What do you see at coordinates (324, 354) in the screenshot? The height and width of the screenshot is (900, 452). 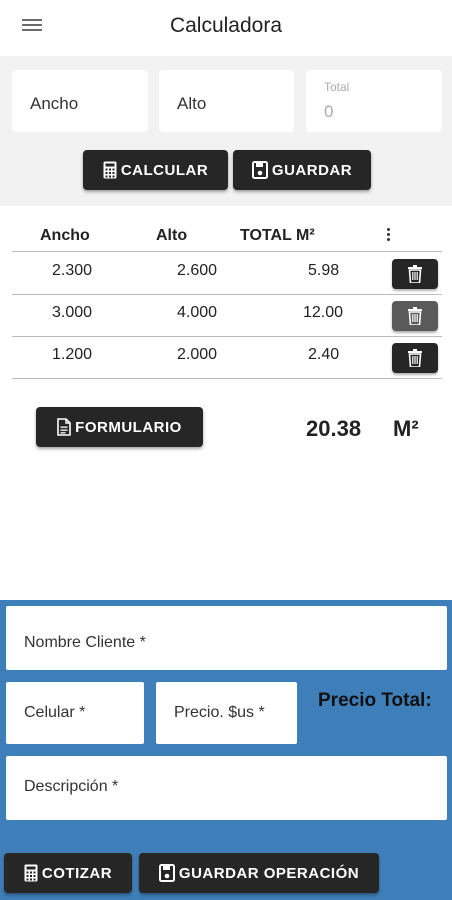 I see `cell-total: 2.40` at bounding box center [324, 354].